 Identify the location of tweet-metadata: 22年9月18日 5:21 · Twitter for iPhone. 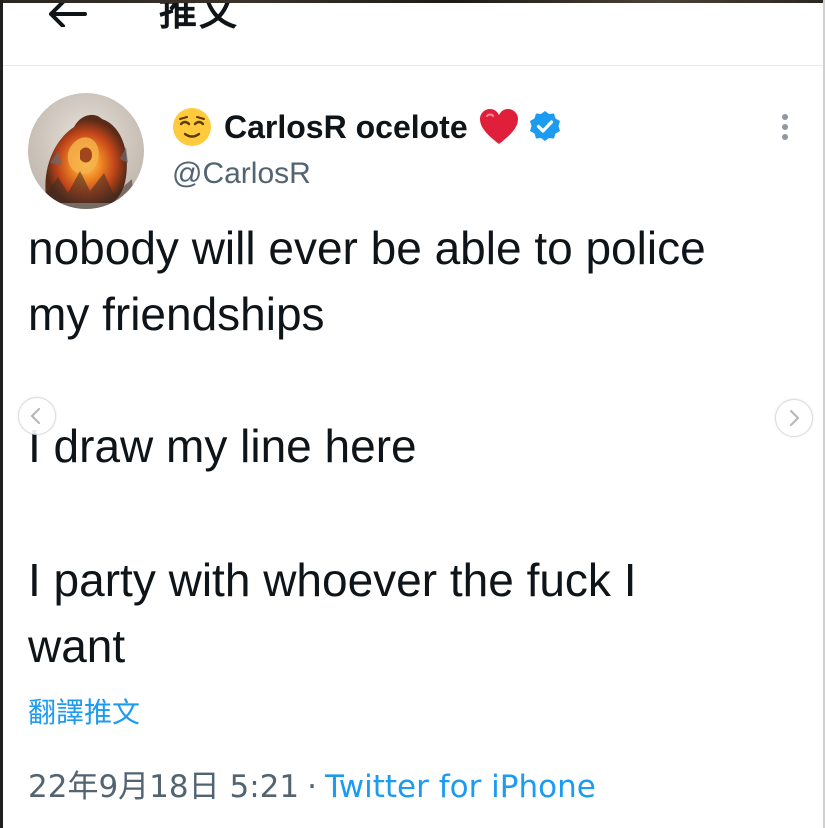
(312, 783).